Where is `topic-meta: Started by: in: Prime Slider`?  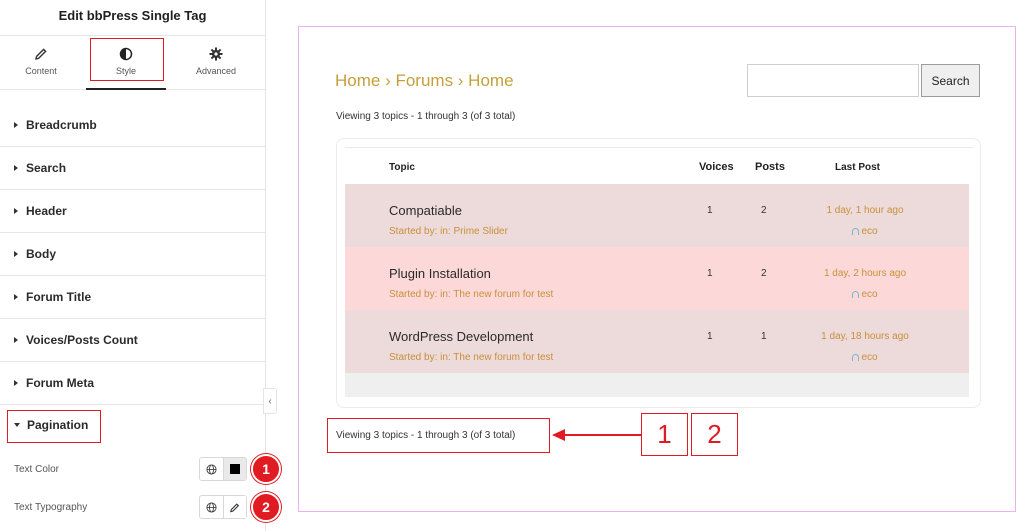 topic-meta: Started by: in: Prime Slider is located at coordinates (448, 231).